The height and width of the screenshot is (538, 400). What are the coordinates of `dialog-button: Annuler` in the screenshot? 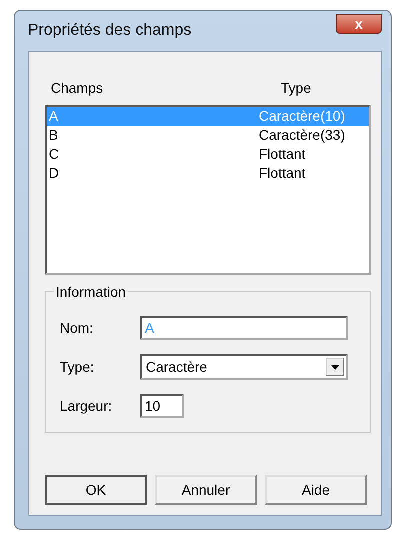 It's located at (206, 490).